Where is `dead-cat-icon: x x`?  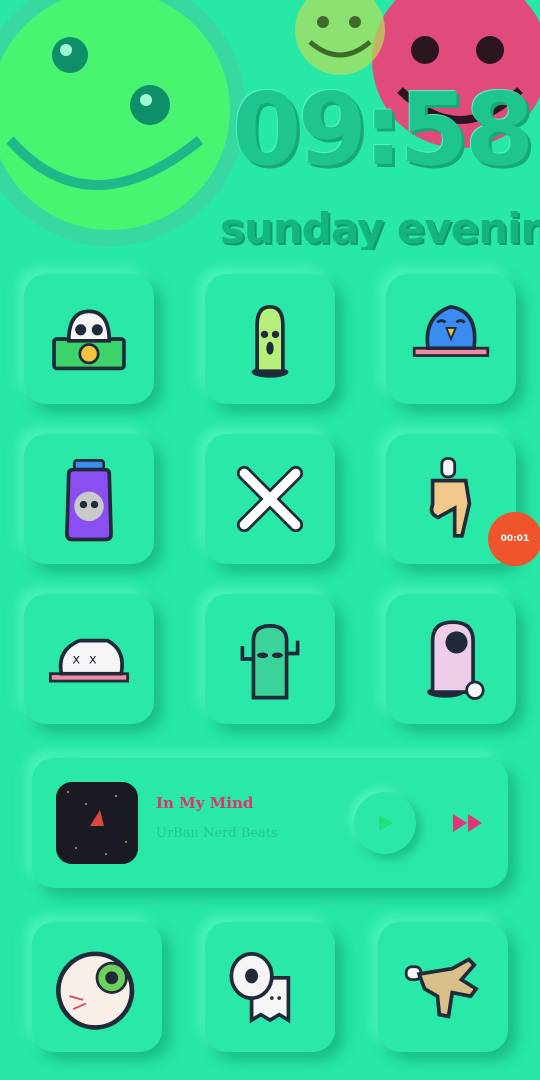 dead-cat-icon: x x is located at coordinates (89, 660).